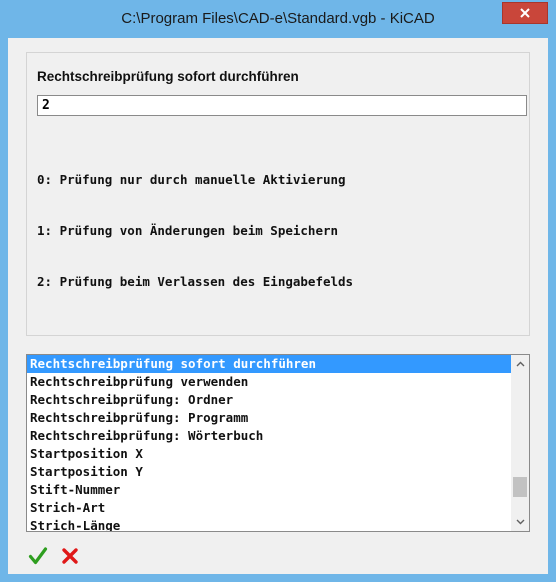  I want to click on cancel-button, so click(70, 556).